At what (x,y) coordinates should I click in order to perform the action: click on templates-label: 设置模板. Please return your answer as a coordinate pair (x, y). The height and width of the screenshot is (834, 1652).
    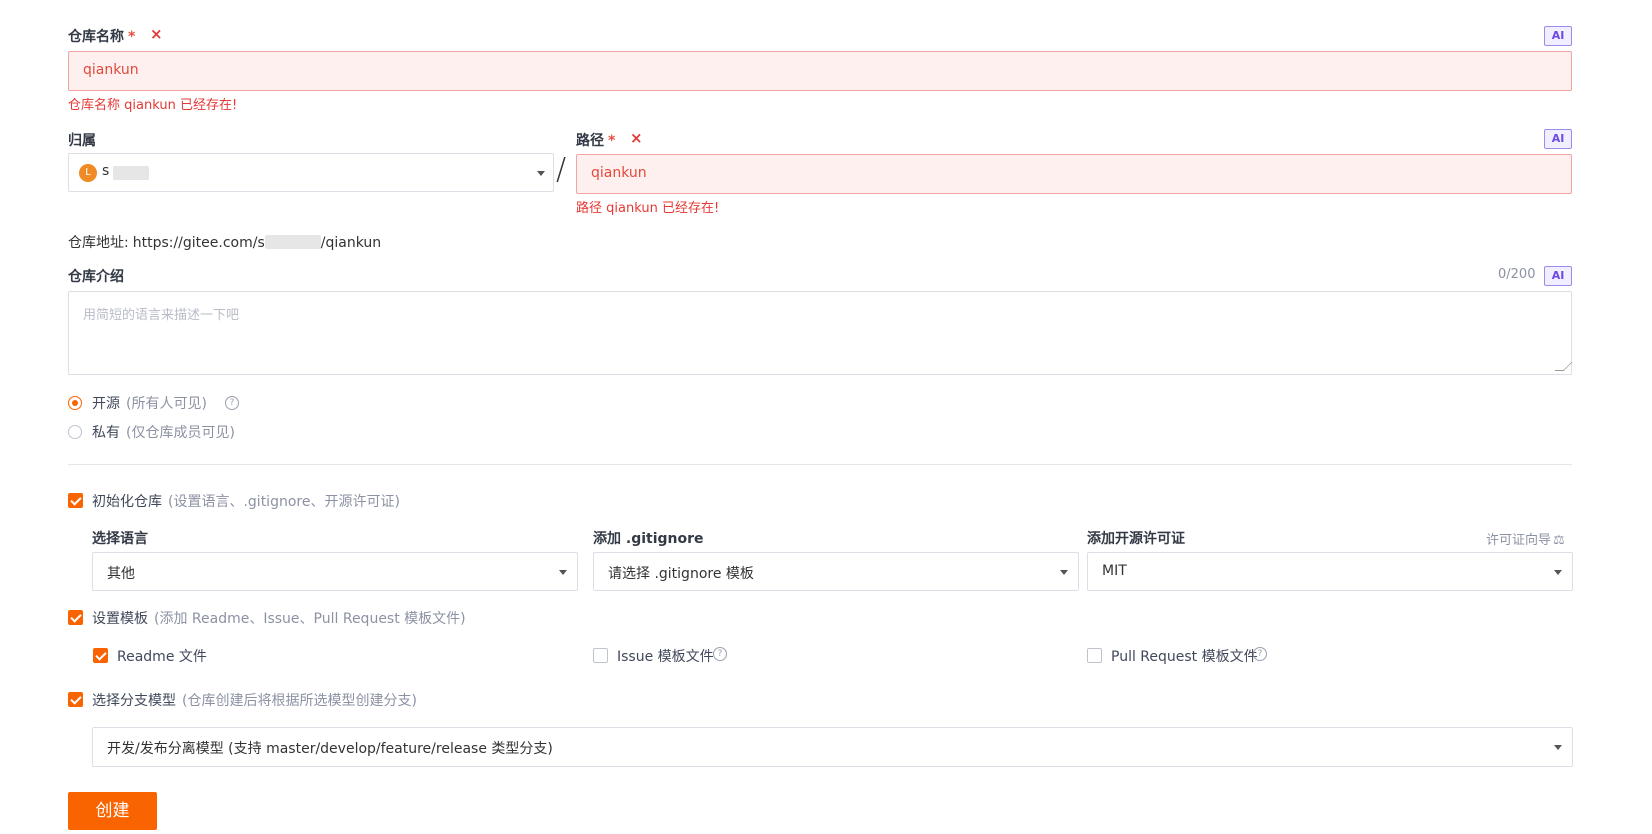
    Looking at the image, I should click on (120, 619).